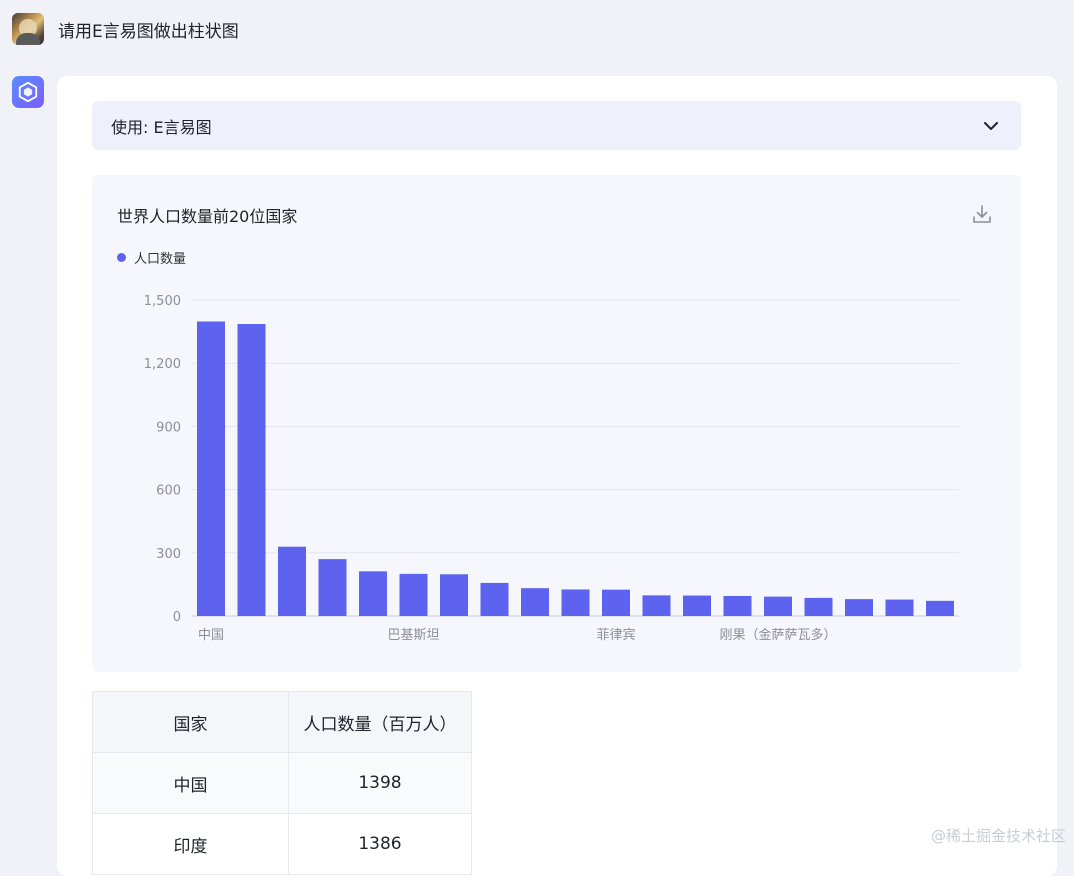 This screenshot has width=1074, height=876. What do you see at coordinates (177, 617) in the screenshot?
I see `y-tick-label: 0` at bounding box center [177, 617].